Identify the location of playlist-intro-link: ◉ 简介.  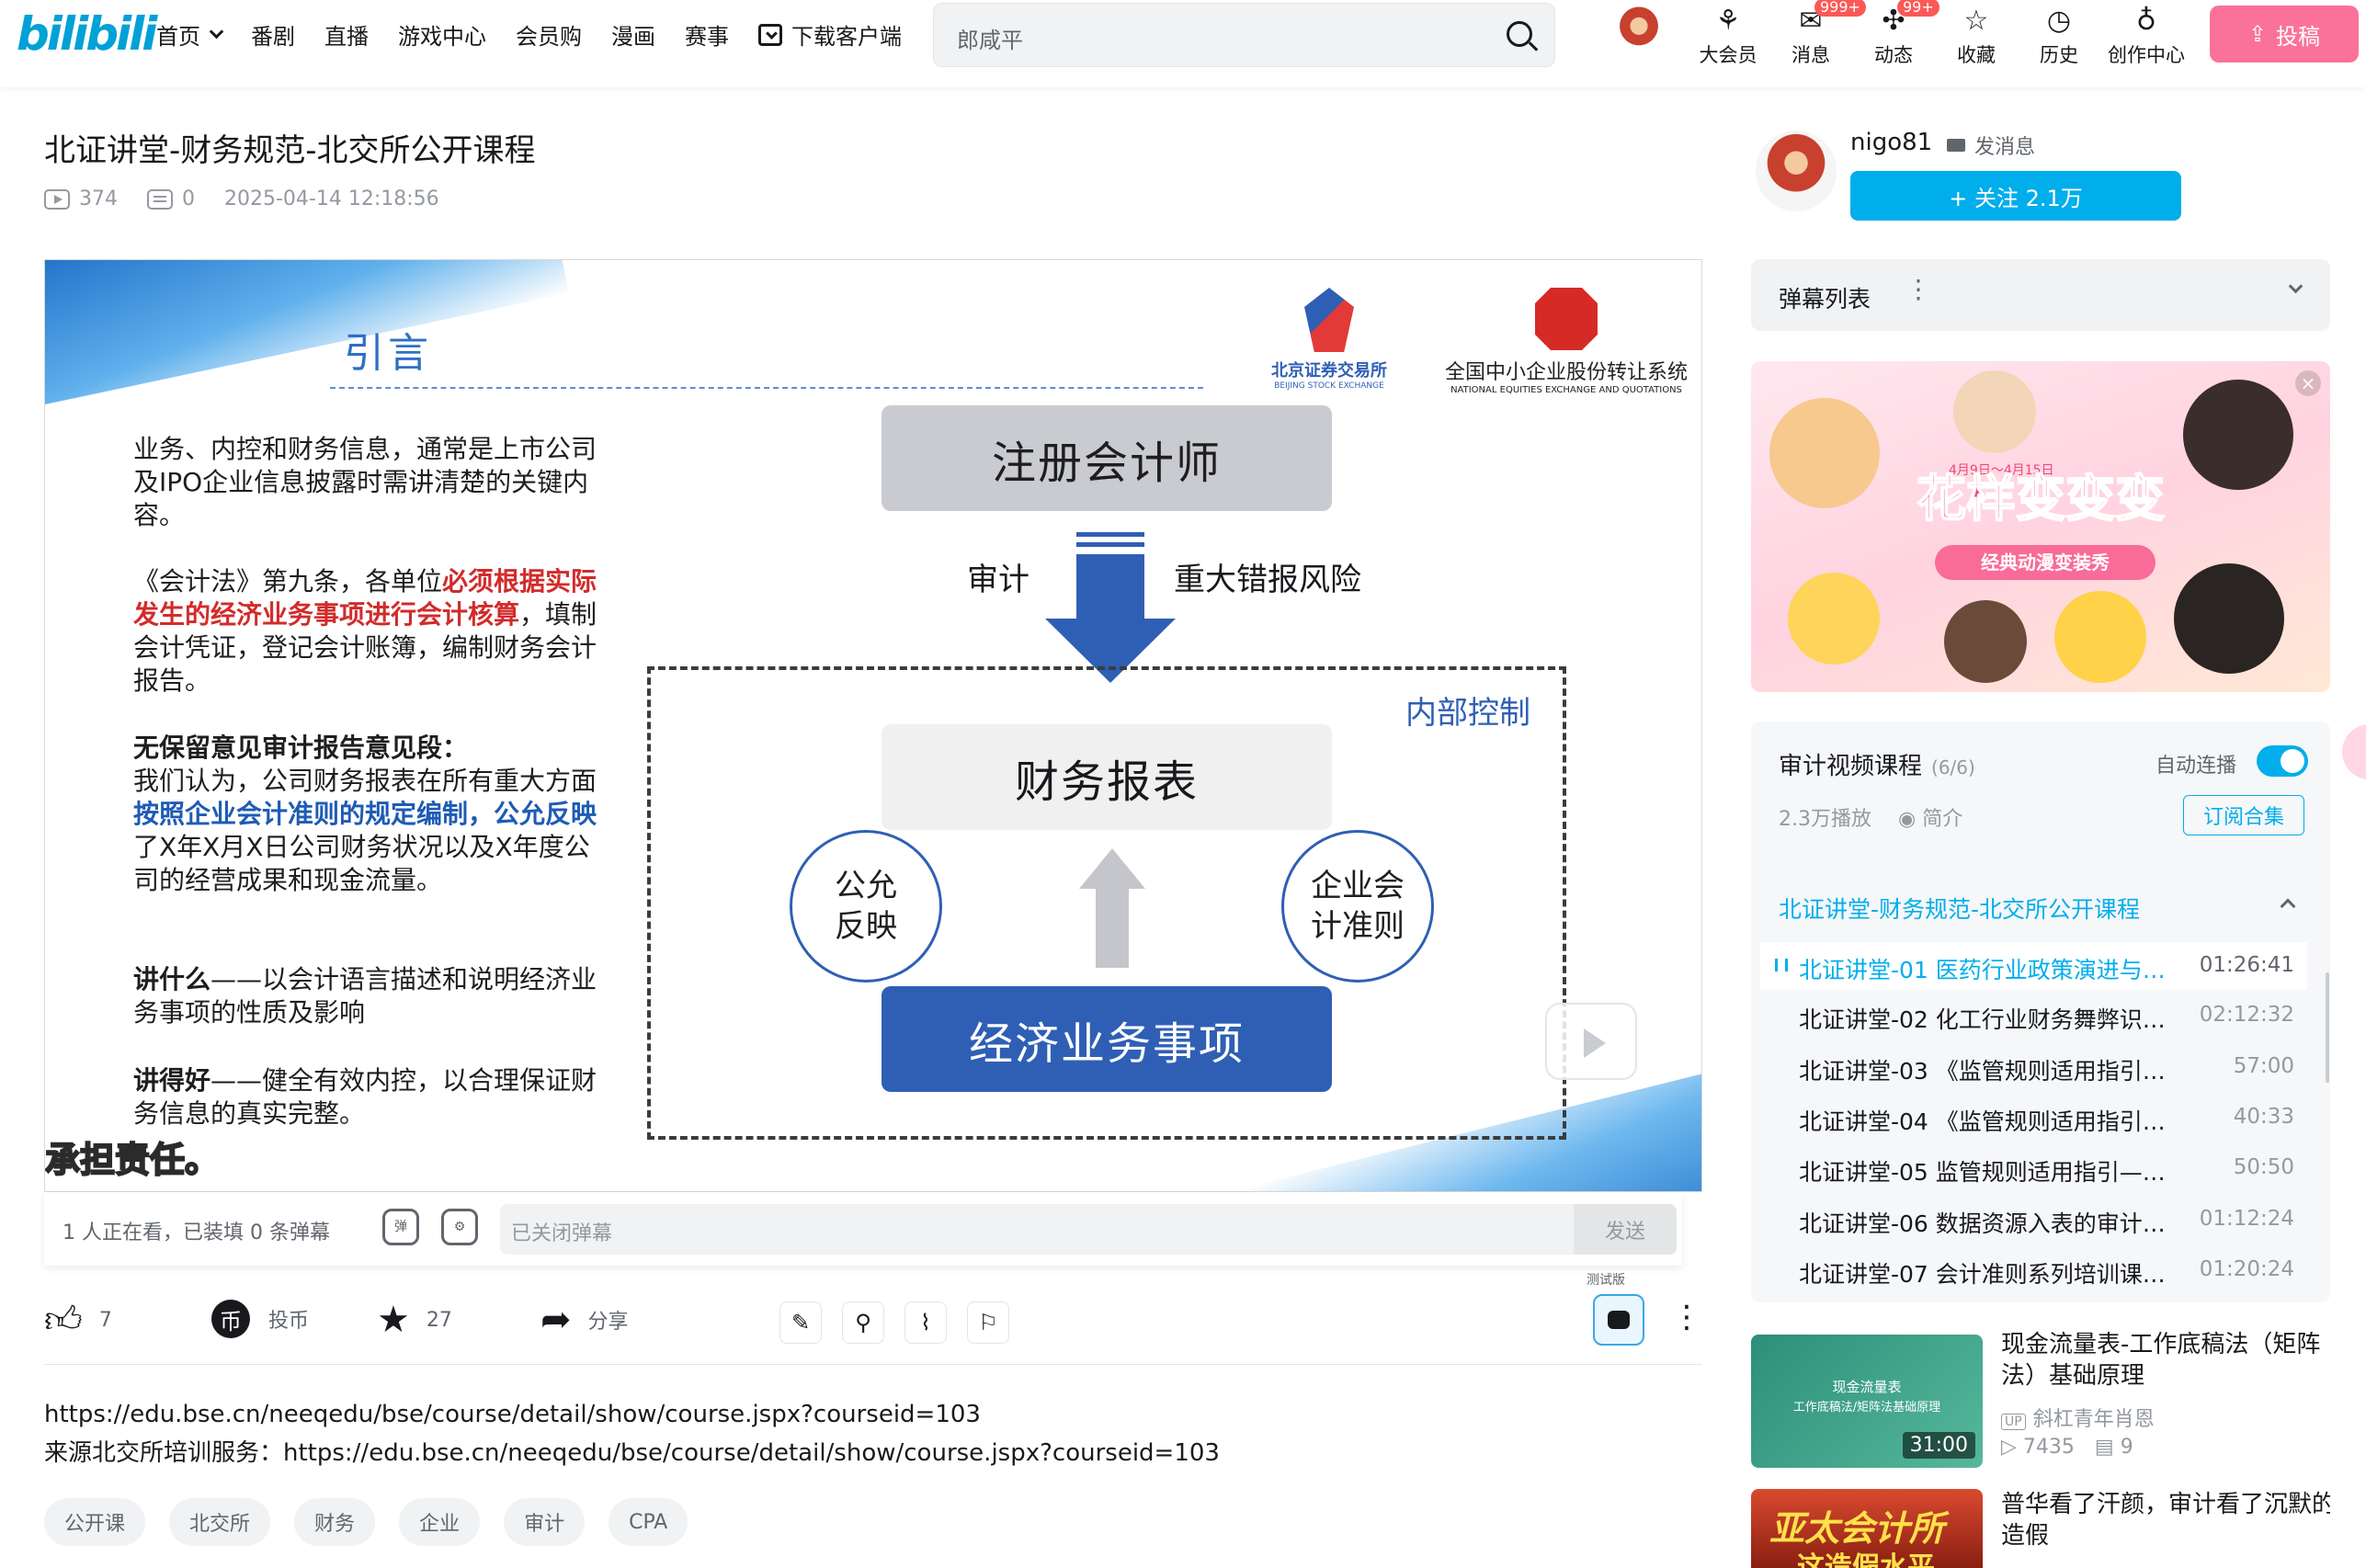
(1930, 817).